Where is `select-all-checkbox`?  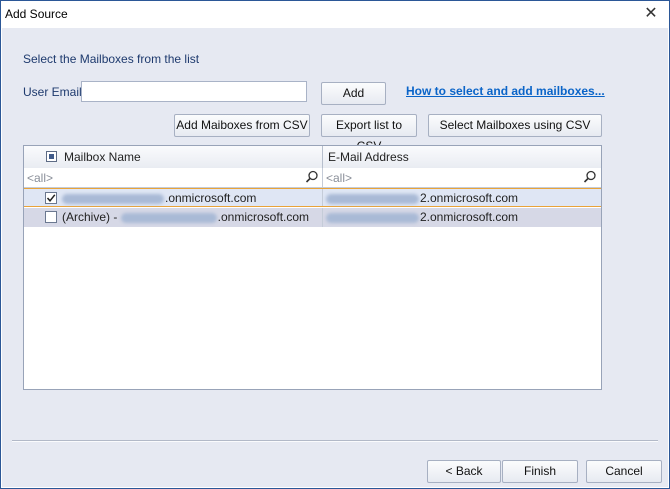
select-all-checkbox is located at coordinates (51, 156).